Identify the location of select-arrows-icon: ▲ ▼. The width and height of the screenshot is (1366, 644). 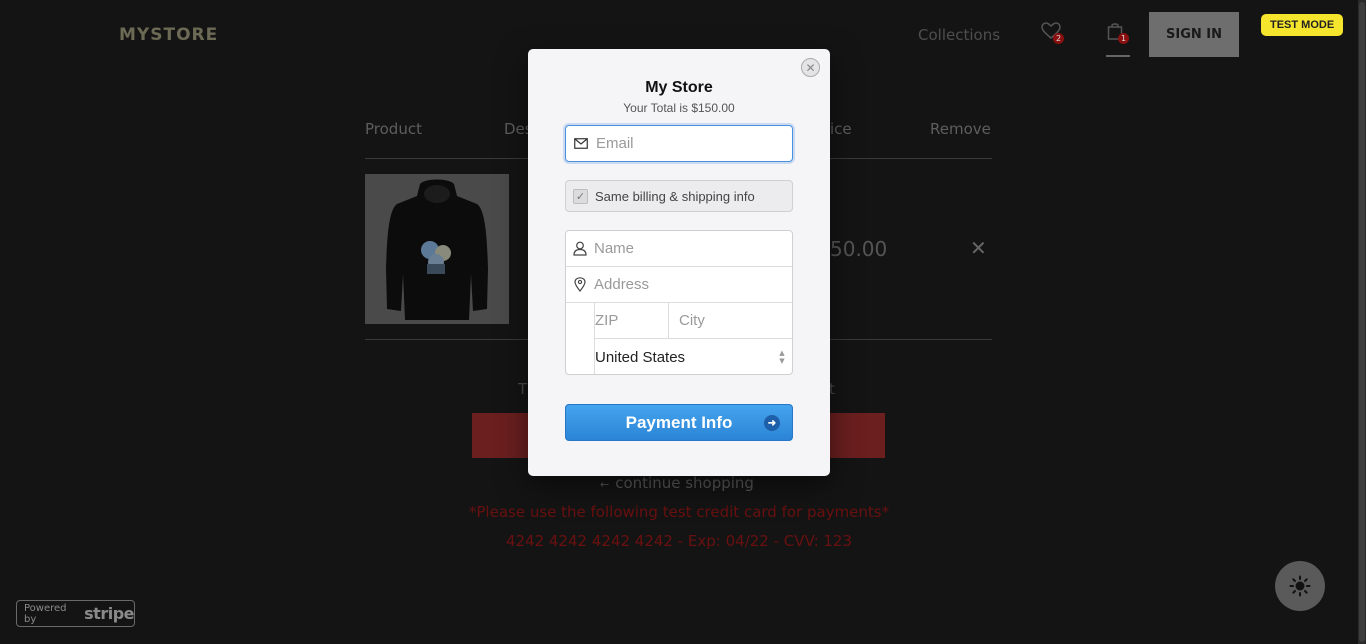
(782, 357).